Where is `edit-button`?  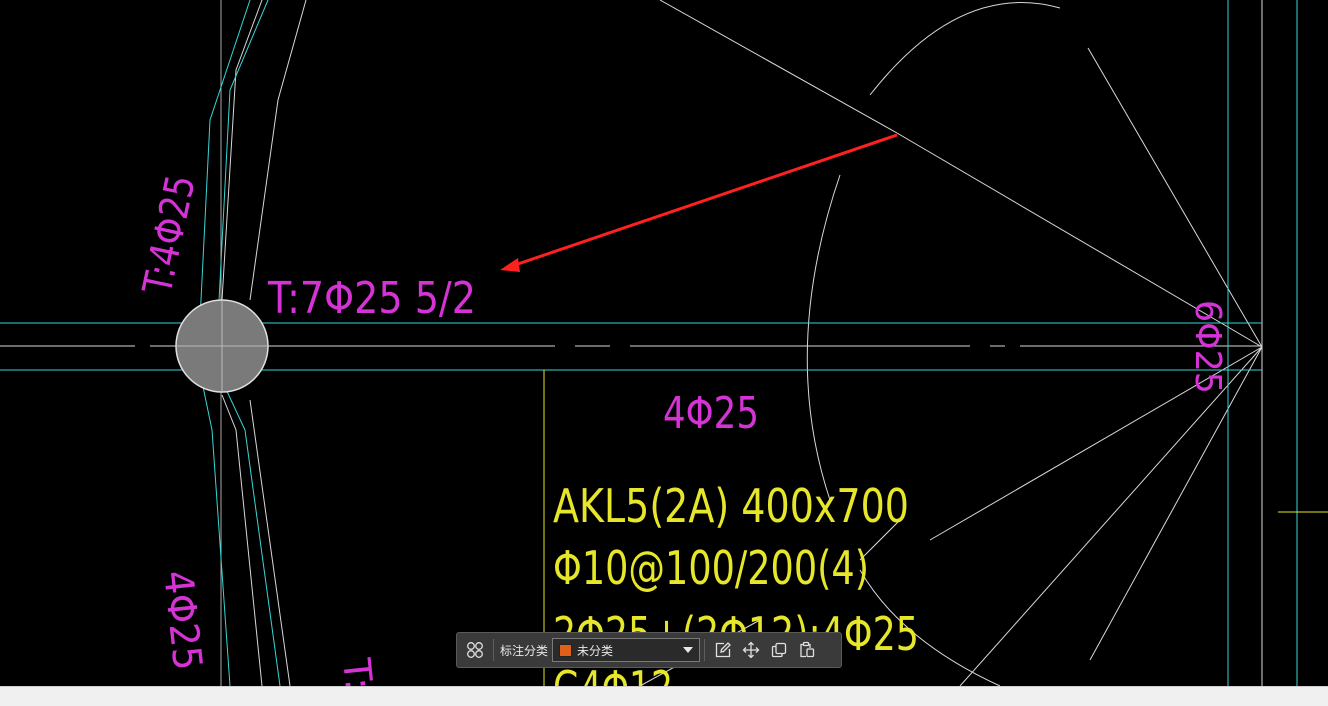 edit-button is located at coordinates (723, 650).